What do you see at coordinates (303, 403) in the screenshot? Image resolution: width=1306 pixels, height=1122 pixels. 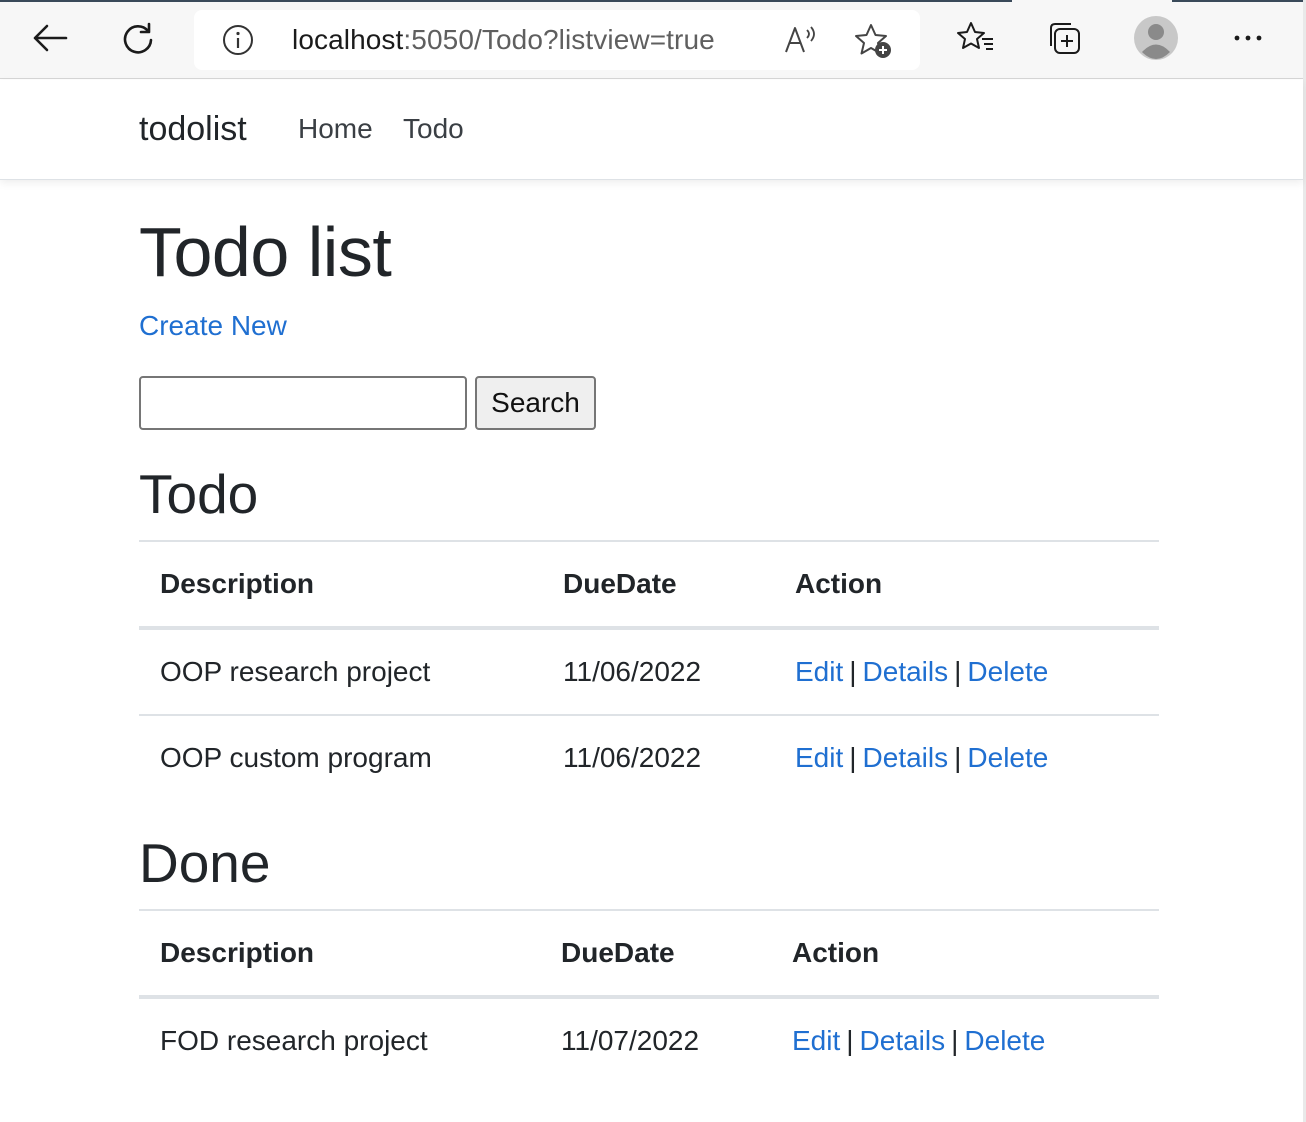 I see `search-input` at bounding box center [303, 403].